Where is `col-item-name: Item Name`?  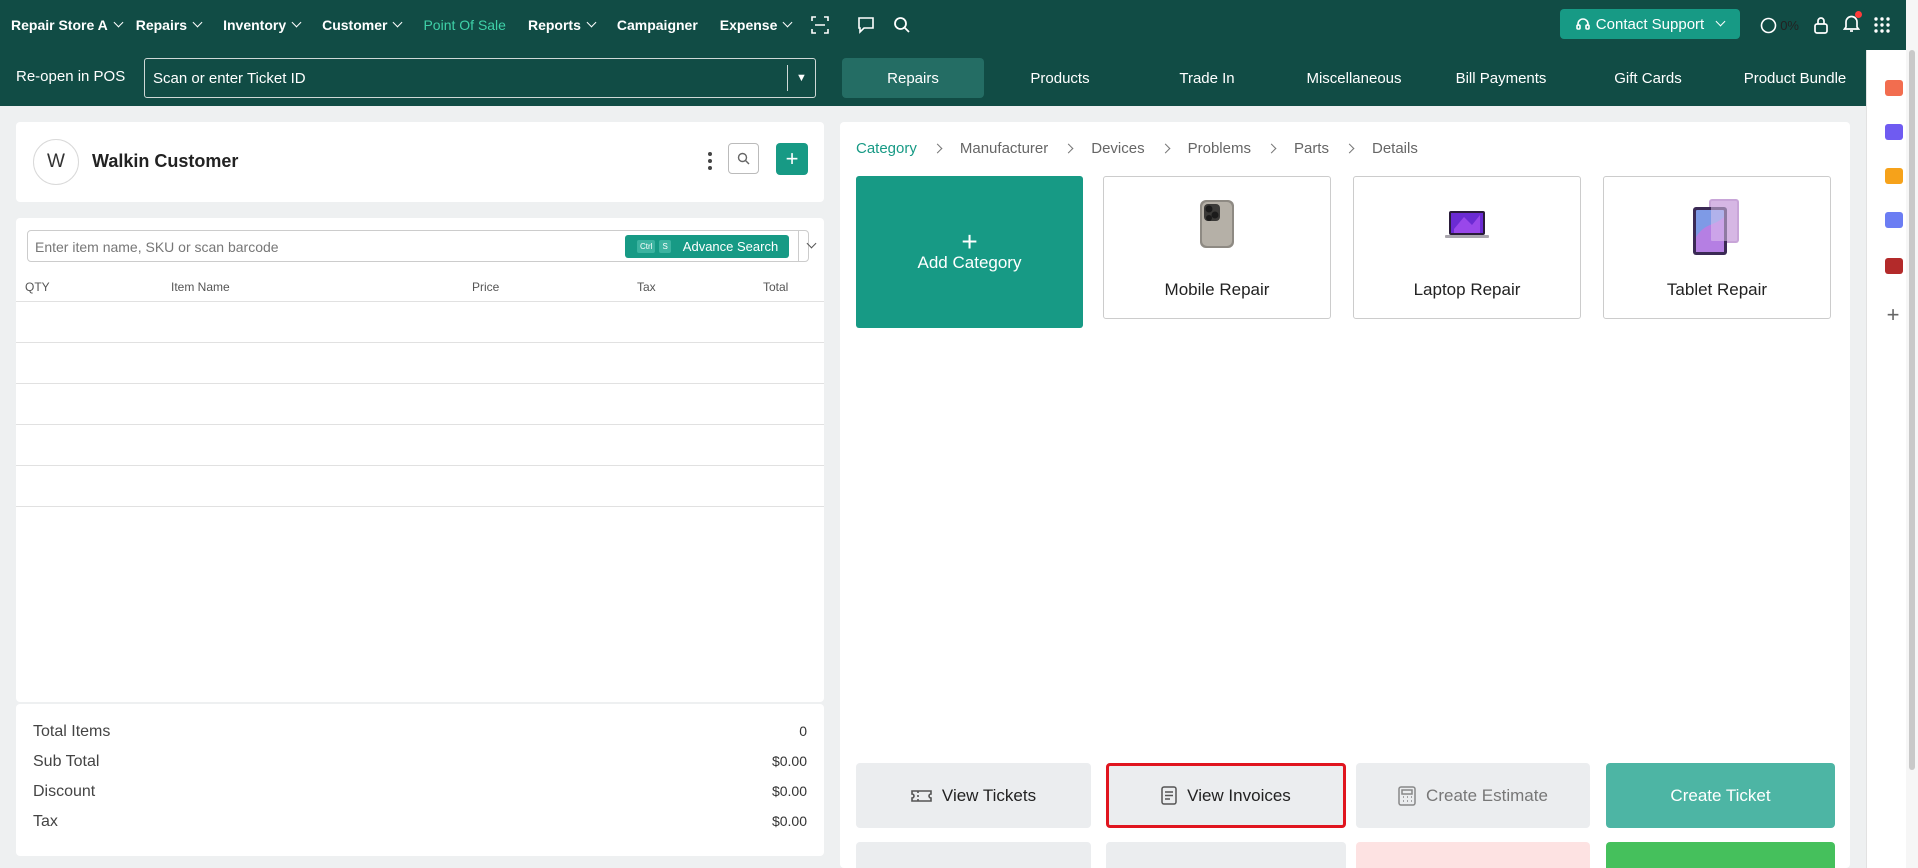
col-item-name: Item Name is located at coordinates (200, 287).